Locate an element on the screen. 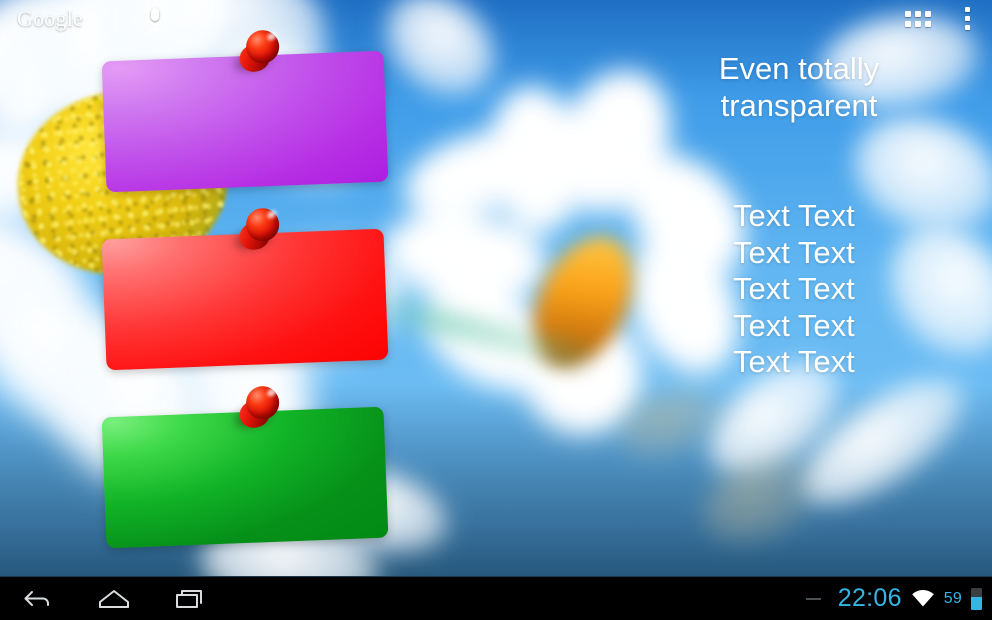  note-widget-green is located at coordinates (245, 467).